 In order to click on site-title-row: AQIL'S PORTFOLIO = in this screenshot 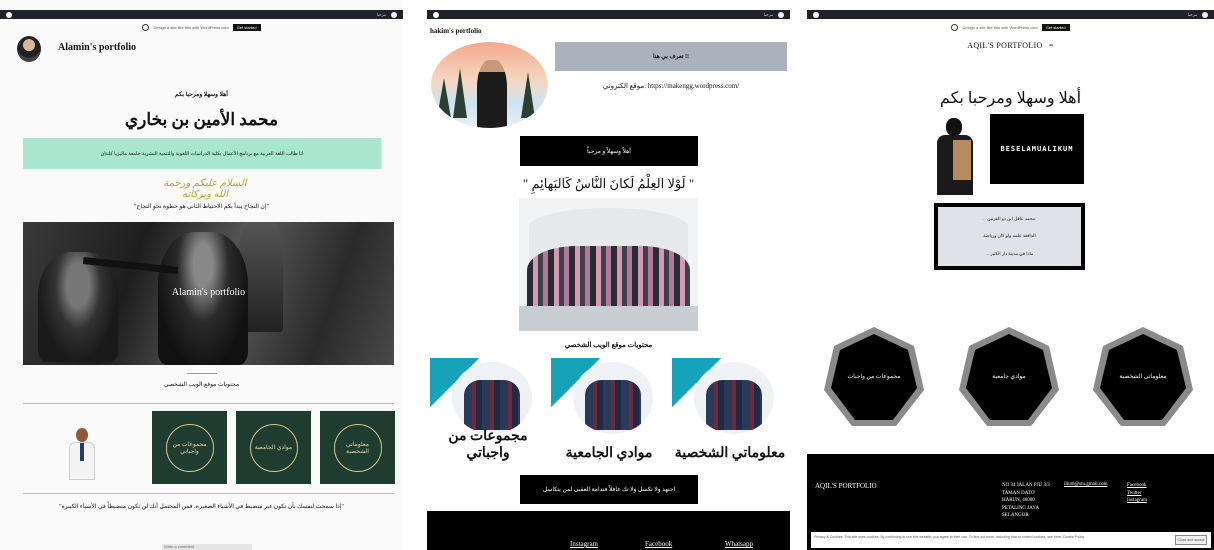, I will do `click(1010, 45)`.